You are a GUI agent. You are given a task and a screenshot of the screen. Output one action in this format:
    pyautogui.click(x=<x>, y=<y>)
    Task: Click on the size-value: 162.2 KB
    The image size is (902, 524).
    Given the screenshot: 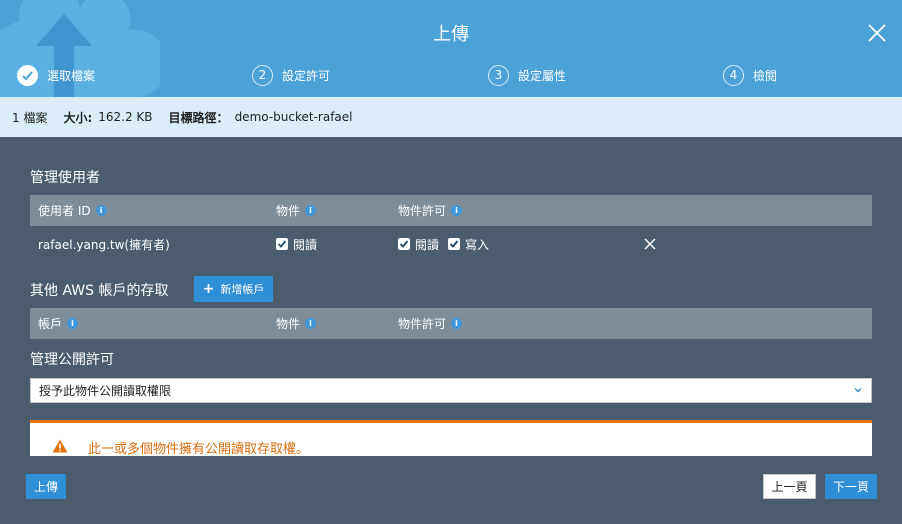 What is the action you would take?
    pyautogui.click(x=125, y=117)
    